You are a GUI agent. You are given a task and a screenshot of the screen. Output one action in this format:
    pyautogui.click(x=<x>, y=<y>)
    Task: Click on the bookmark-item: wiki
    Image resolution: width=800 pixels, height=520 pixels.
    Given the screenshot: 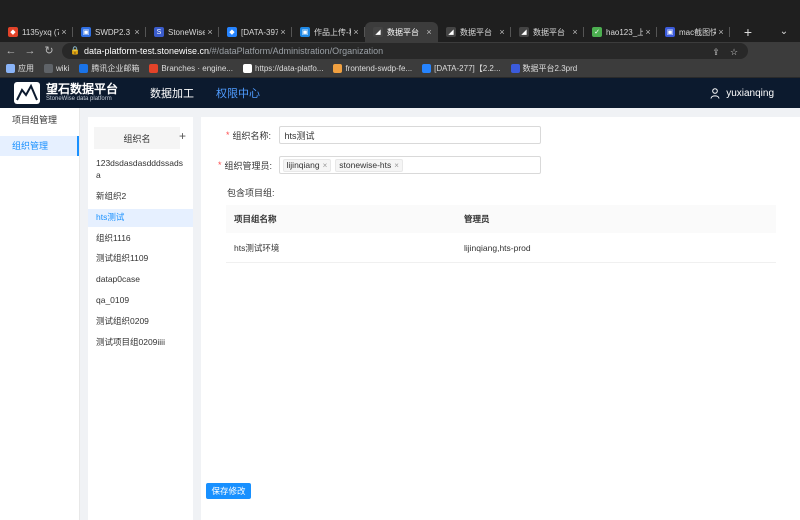 What is the action you would take?
    pyautogui.click(x=56, y=68)
    